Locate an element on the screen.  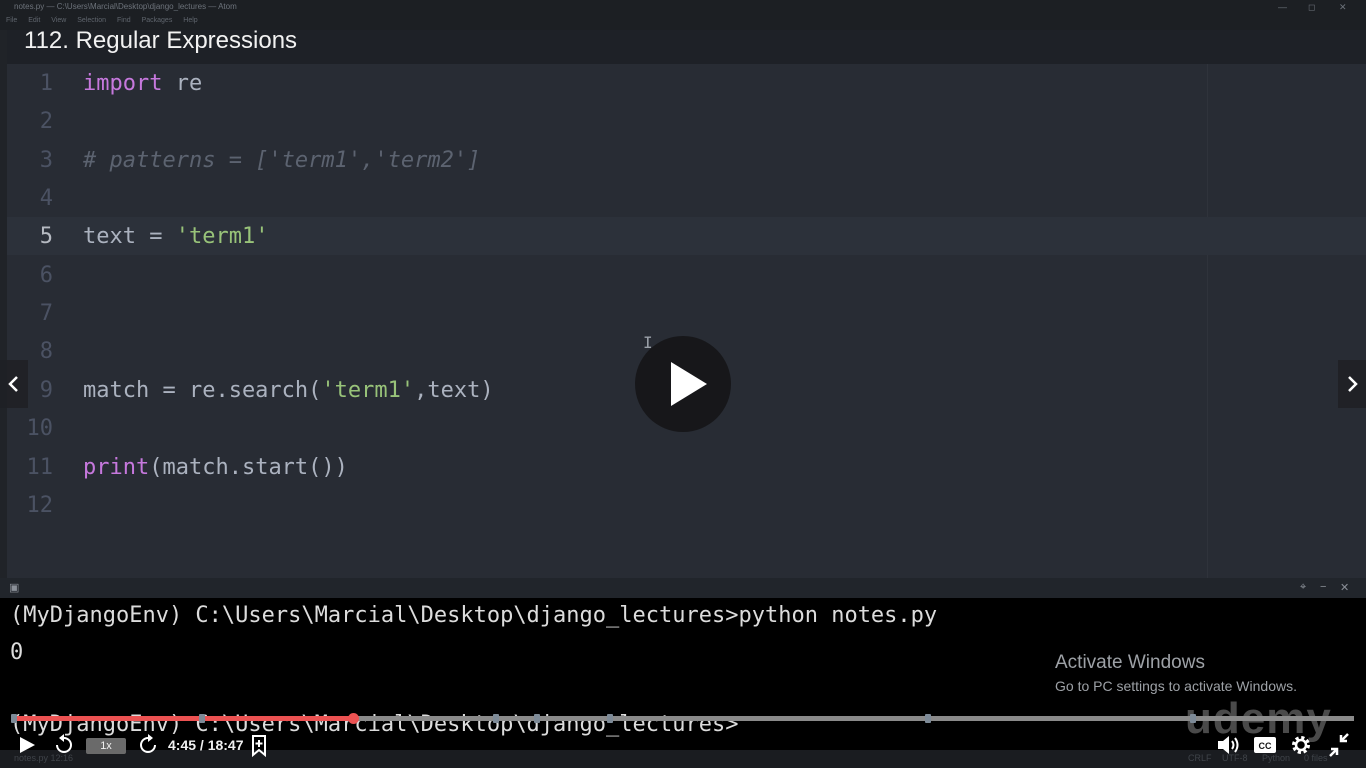
code-line-text-assign: text = 'term1' is located at coordinates (175, 236).